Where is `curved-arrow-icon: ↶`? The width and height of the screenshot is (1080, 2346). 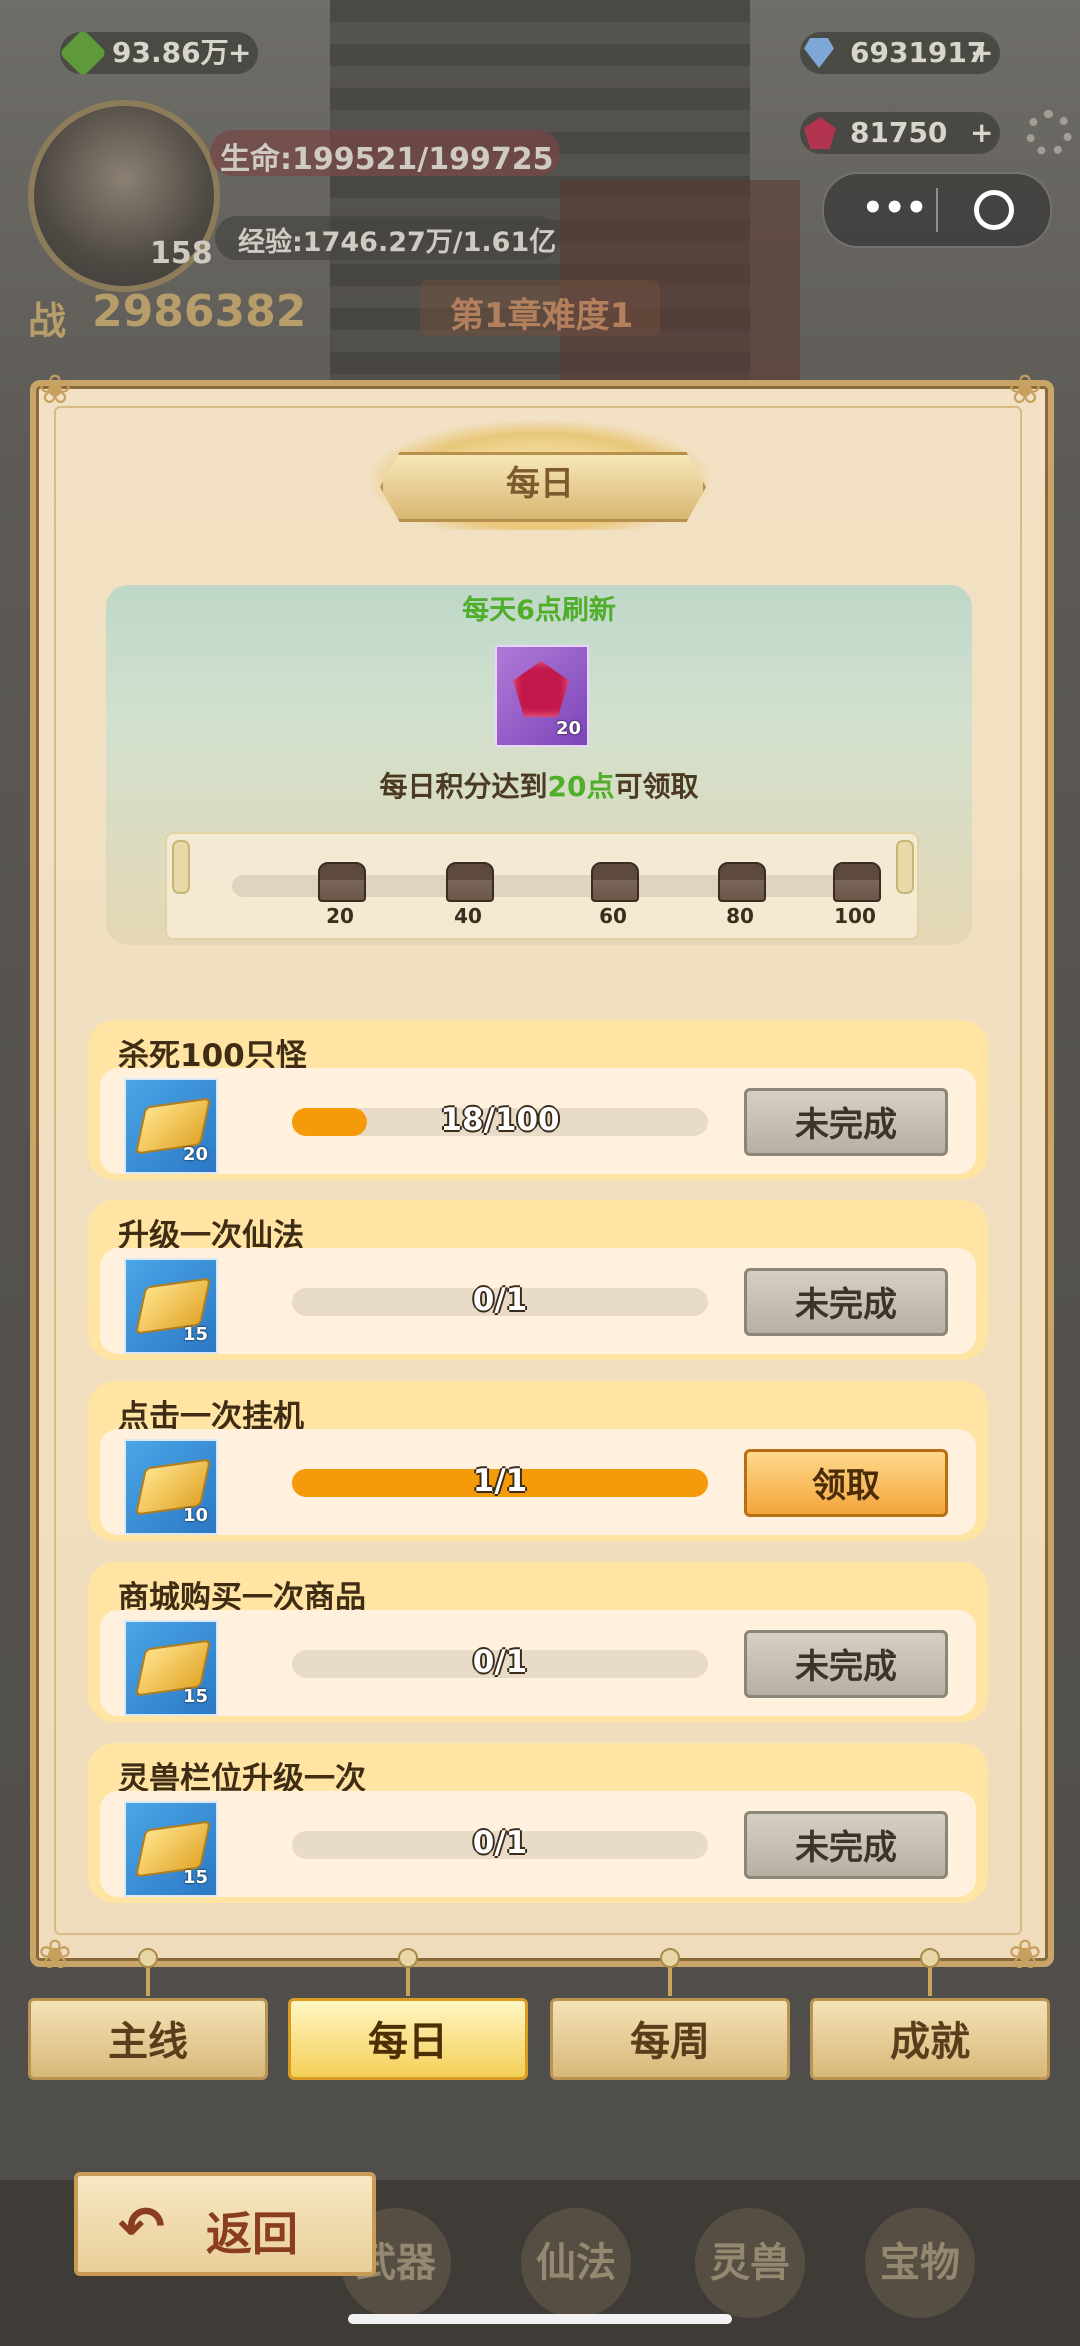
curved-arrow-icon: ↶ is located at coordinates (141, 2227).